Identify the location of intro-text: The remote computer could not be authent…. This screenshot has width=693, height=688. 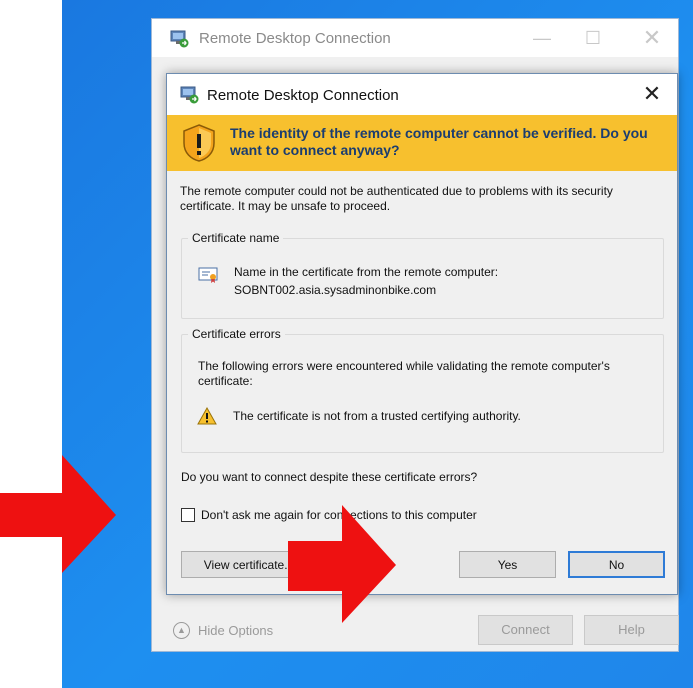
(396, 198).